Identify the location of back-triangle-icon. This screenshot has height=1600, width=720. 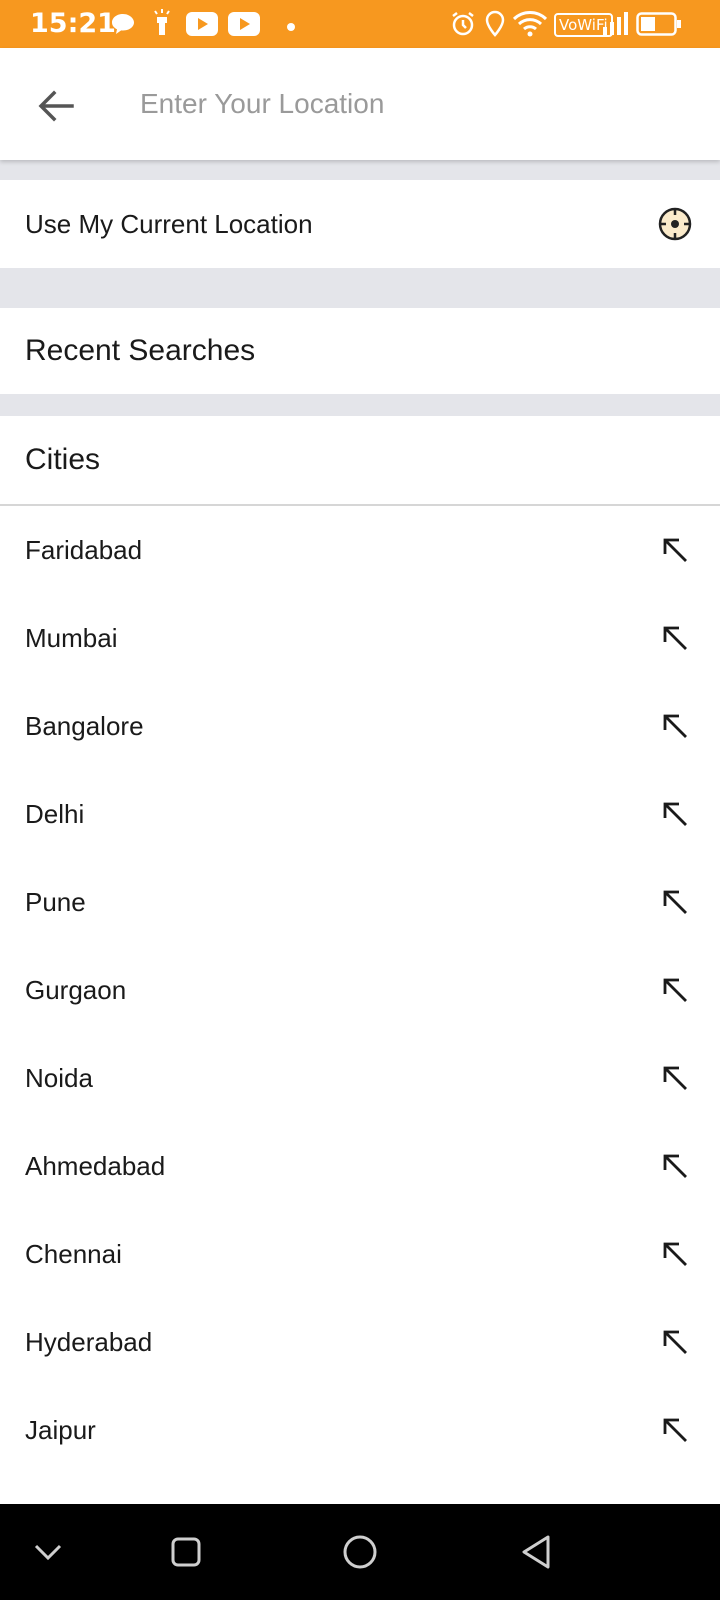
(536, 1552).